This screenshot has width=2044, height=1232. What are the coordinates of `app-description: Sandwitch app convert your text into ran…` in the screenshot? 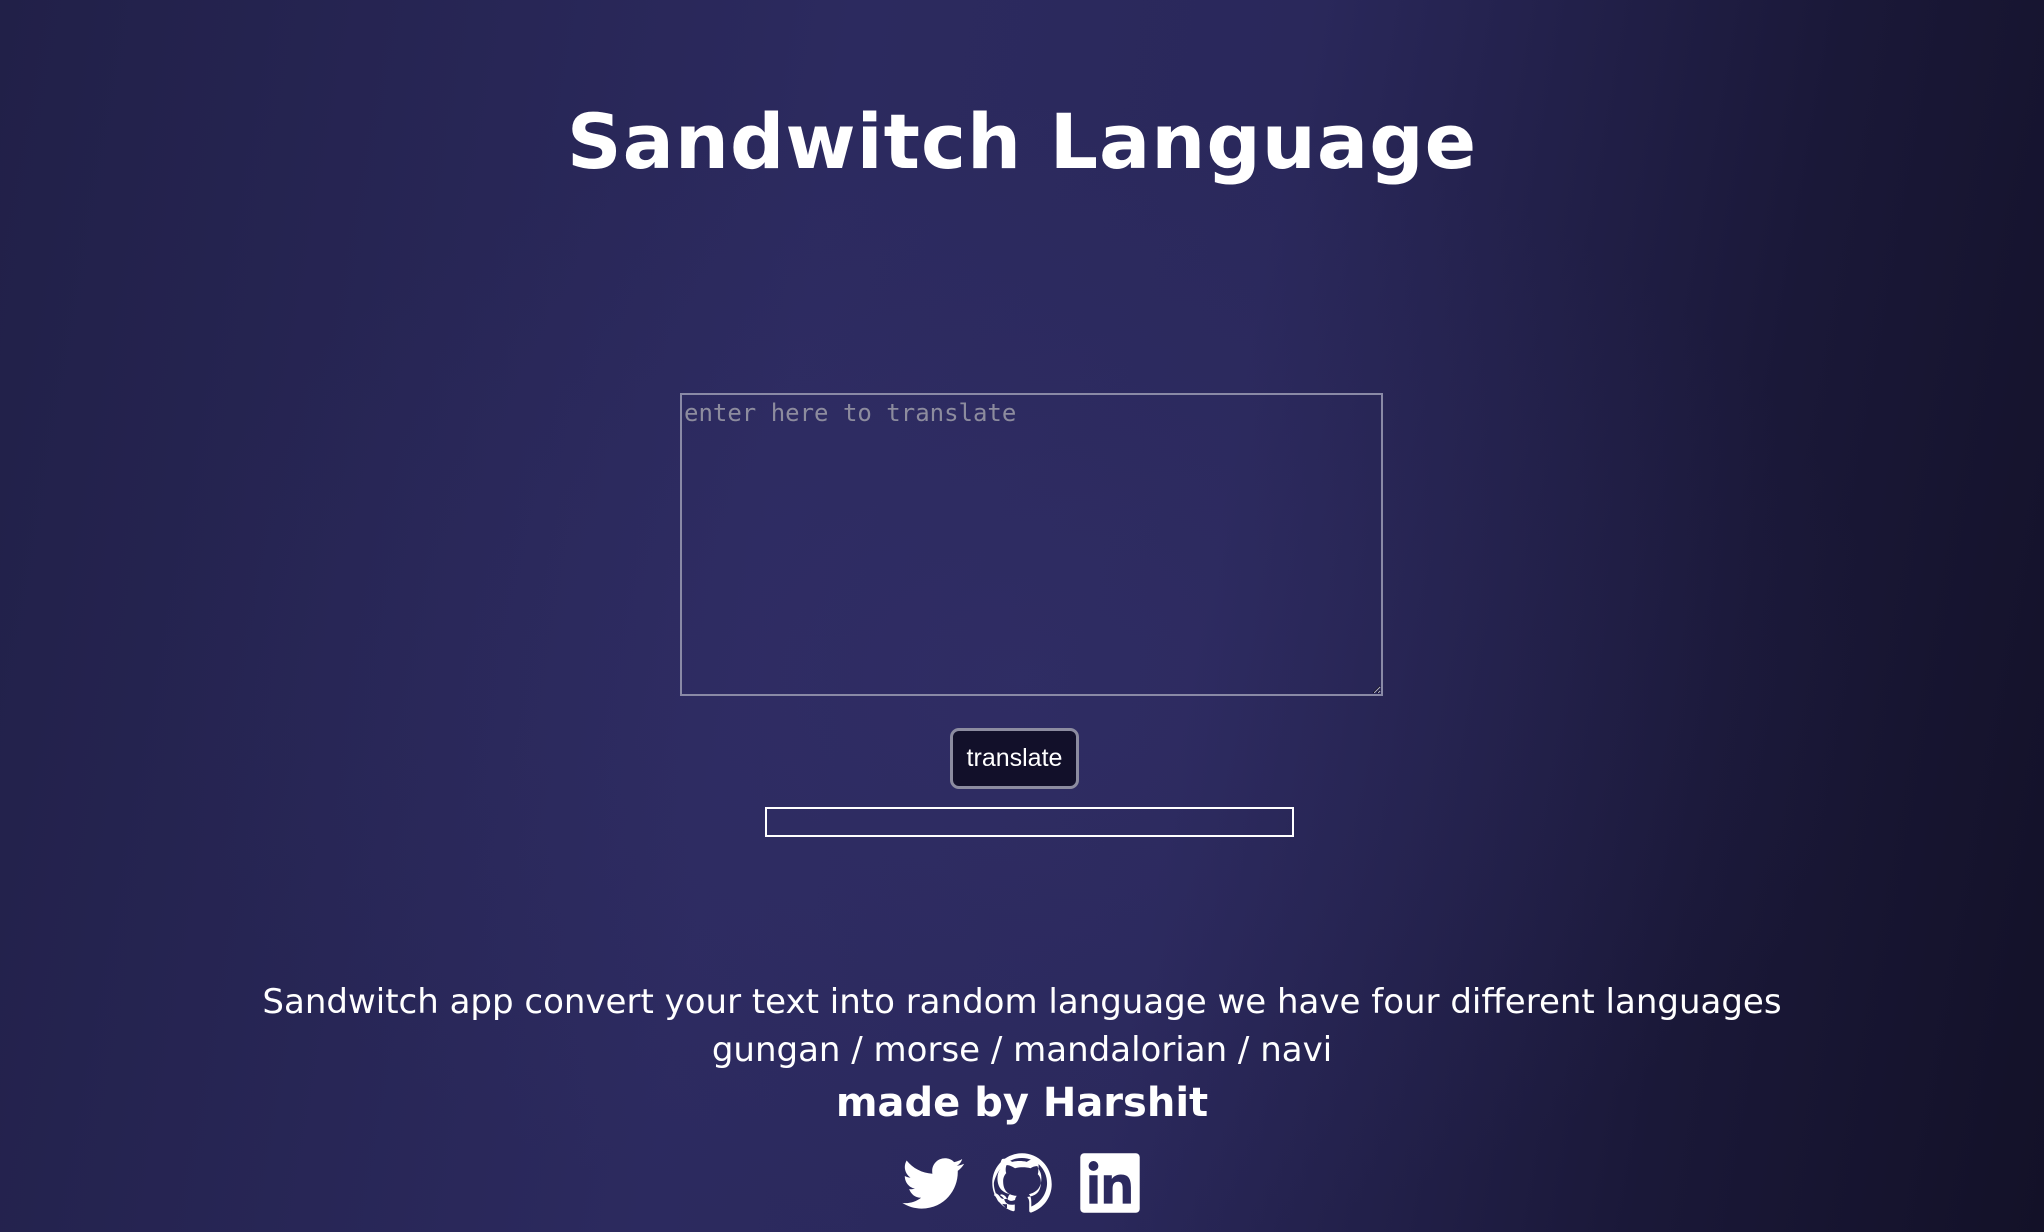 It's located at (1022, 1002).